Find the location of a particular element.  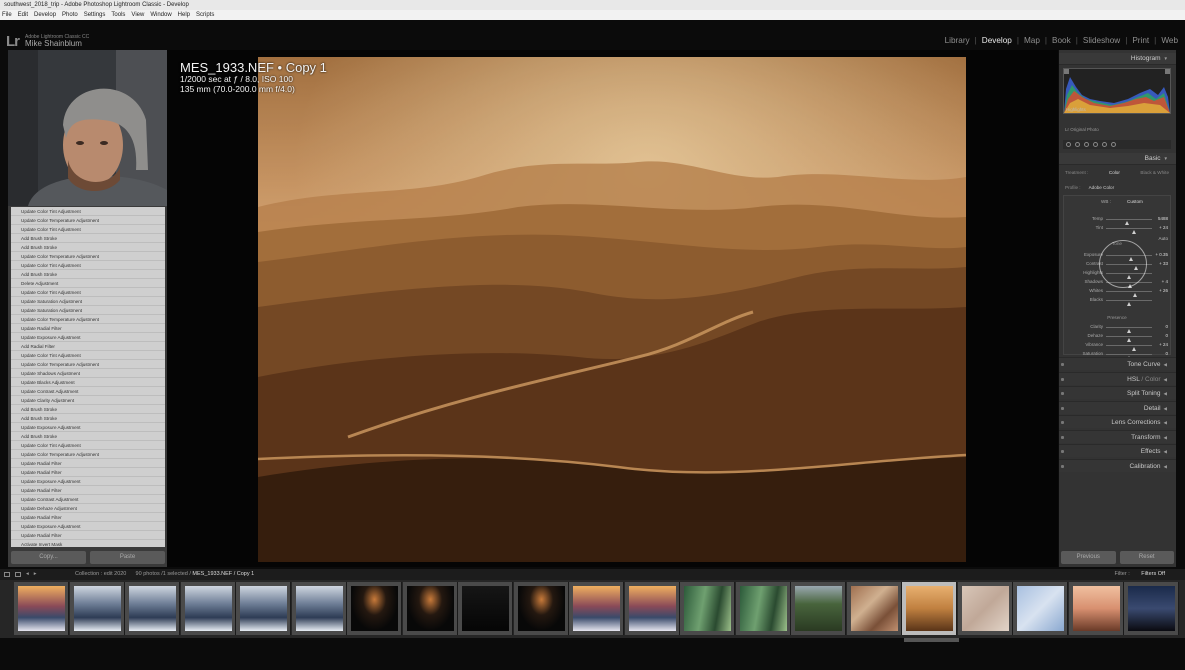

histogram-header: Histogram ▼ is located at coordinates (1117, 59).